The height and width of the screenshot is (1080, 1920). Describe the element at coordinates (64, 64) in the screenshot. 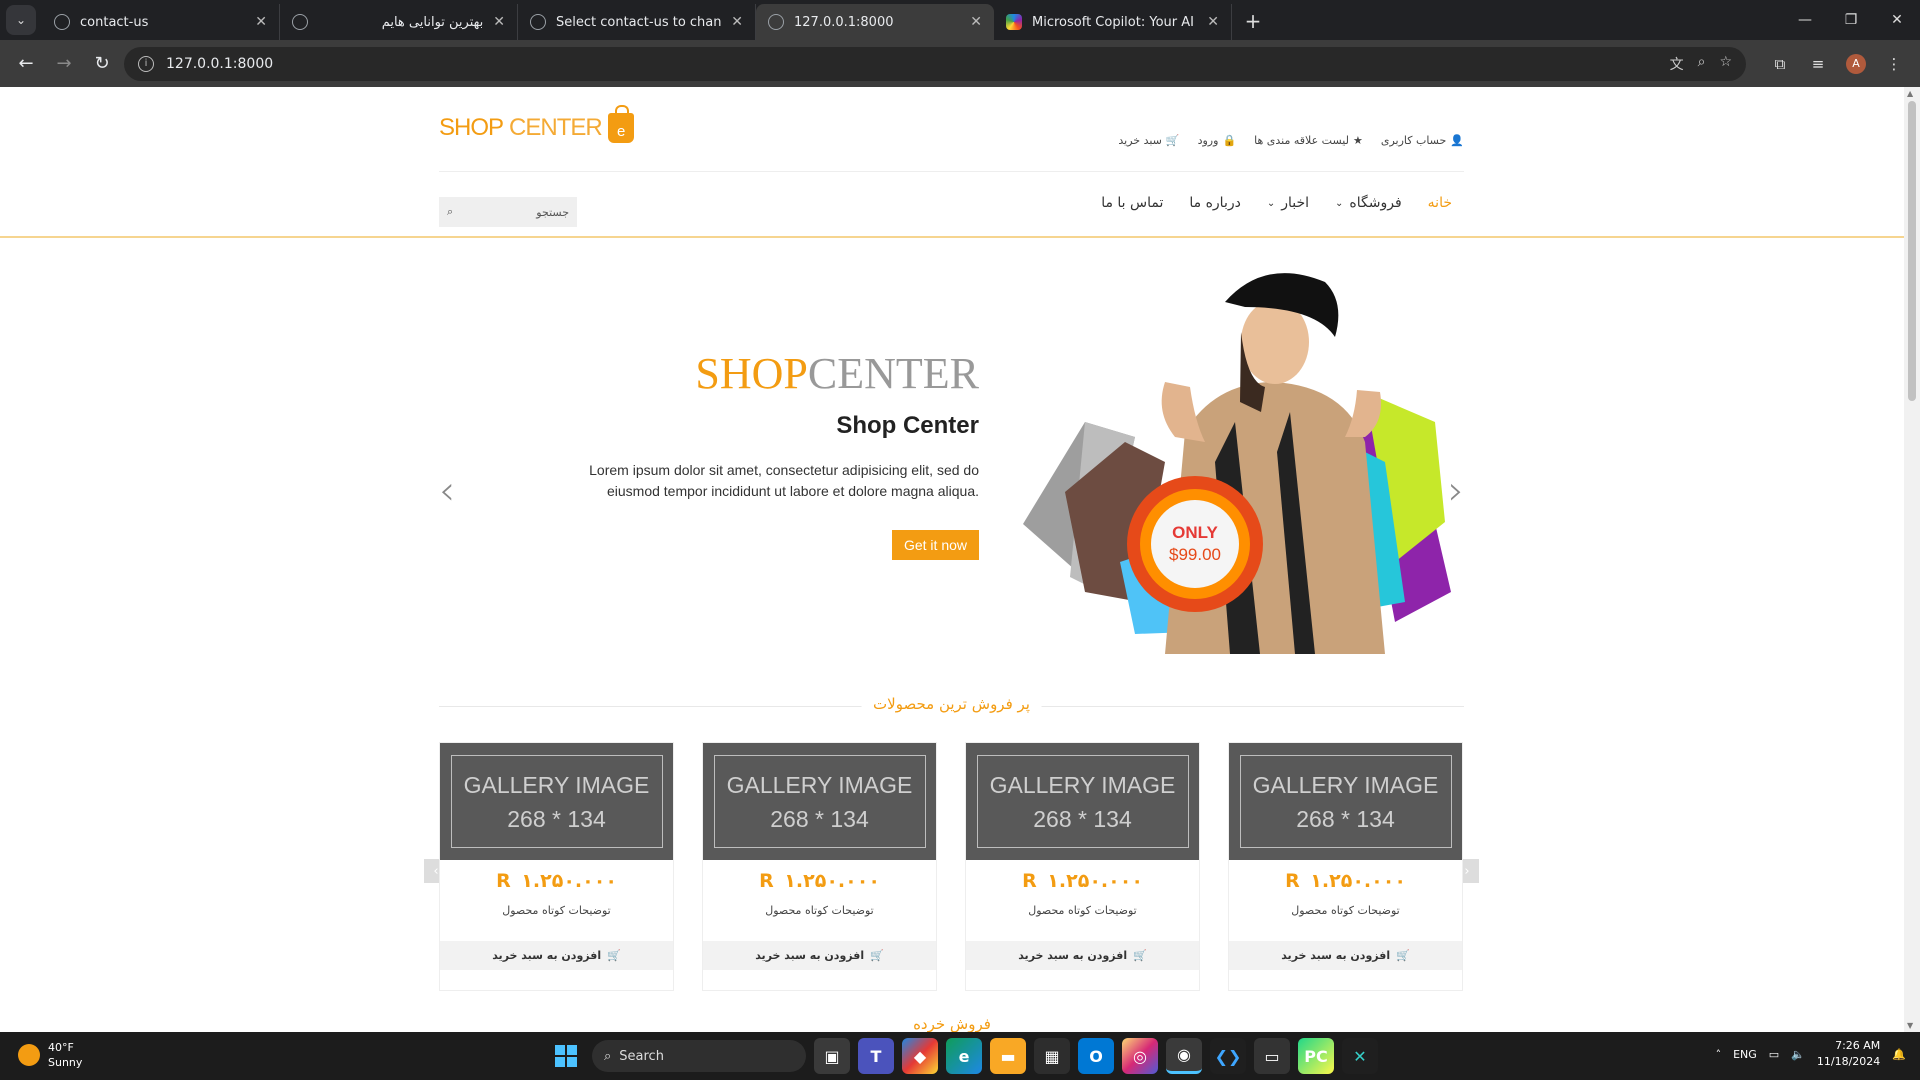

I see `forward-button: →` at that location.